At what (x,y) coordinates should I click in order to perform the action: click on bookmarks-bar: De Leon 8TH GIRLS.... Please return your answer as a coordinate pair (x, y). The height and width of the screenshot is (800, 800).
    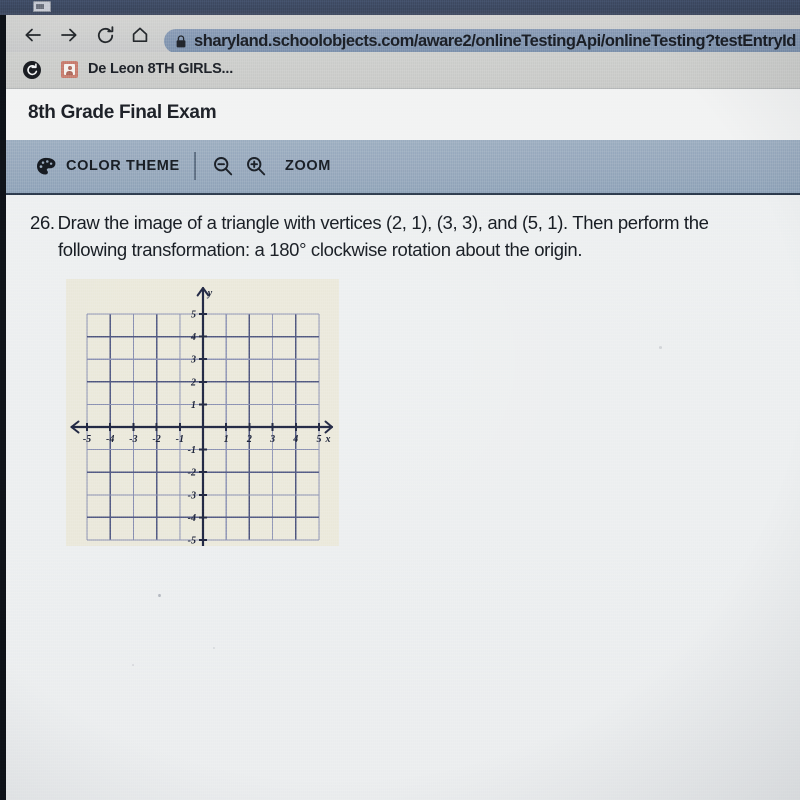
    Looking at the image, I should click on (403, 70).